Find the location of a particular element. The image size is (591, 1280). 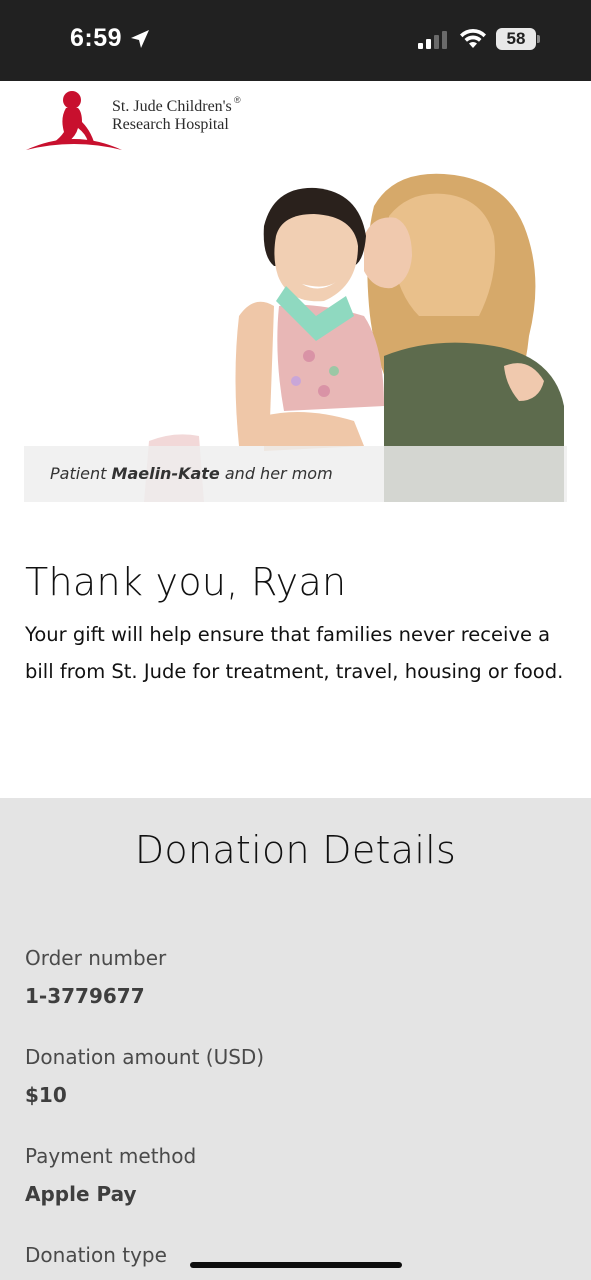

status-bar: 6:59 58 is located at coordinates (295, 40).